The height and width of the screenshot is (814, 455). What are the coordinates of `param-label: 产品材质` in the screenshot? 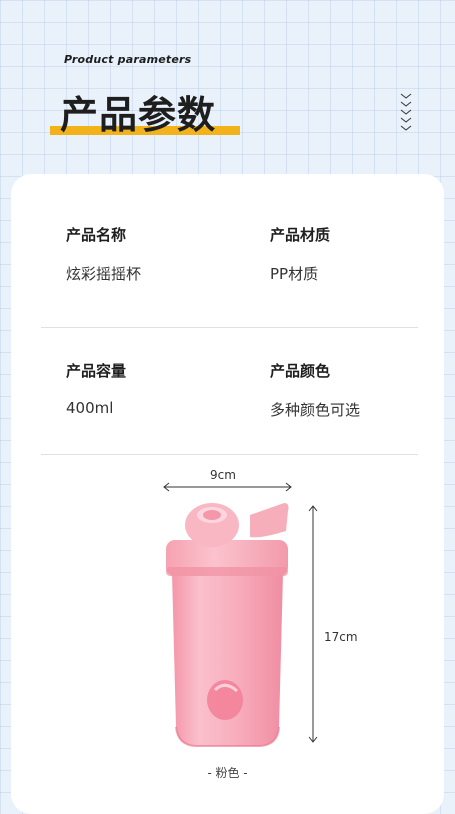 It's located at (300, 235).